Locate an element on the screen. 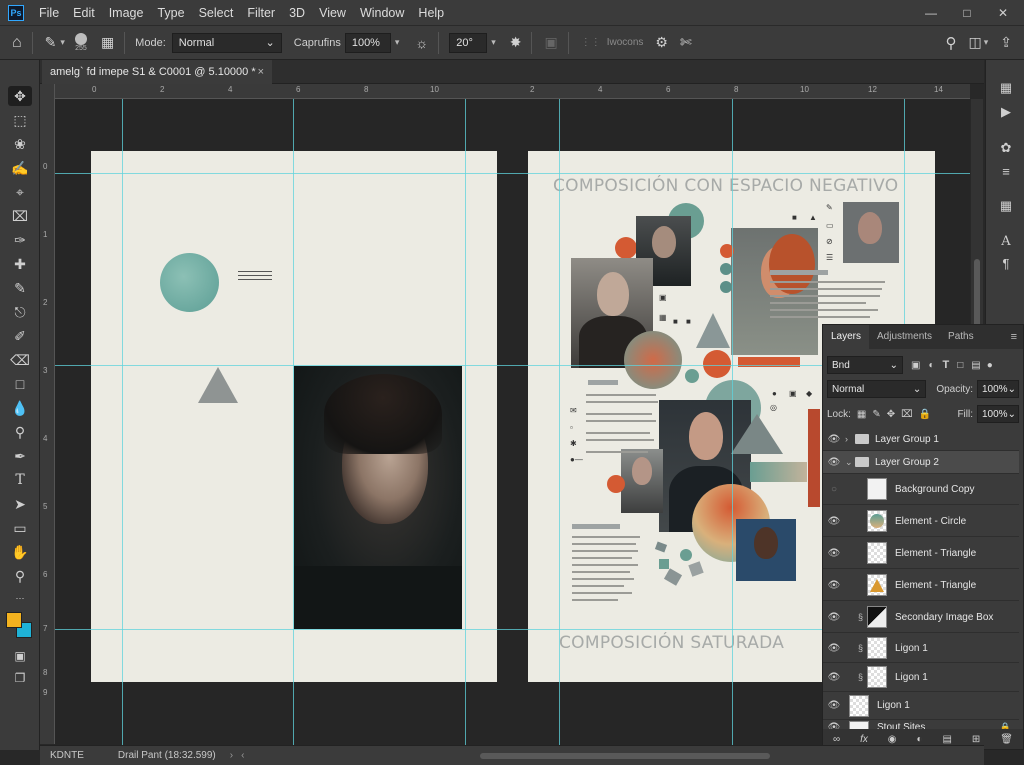 Image resolution: width=1024 pixels, height=765 pixels. layer-row: 👁 ⌄ Layer Group 2 is located at coordinates (921, 462).